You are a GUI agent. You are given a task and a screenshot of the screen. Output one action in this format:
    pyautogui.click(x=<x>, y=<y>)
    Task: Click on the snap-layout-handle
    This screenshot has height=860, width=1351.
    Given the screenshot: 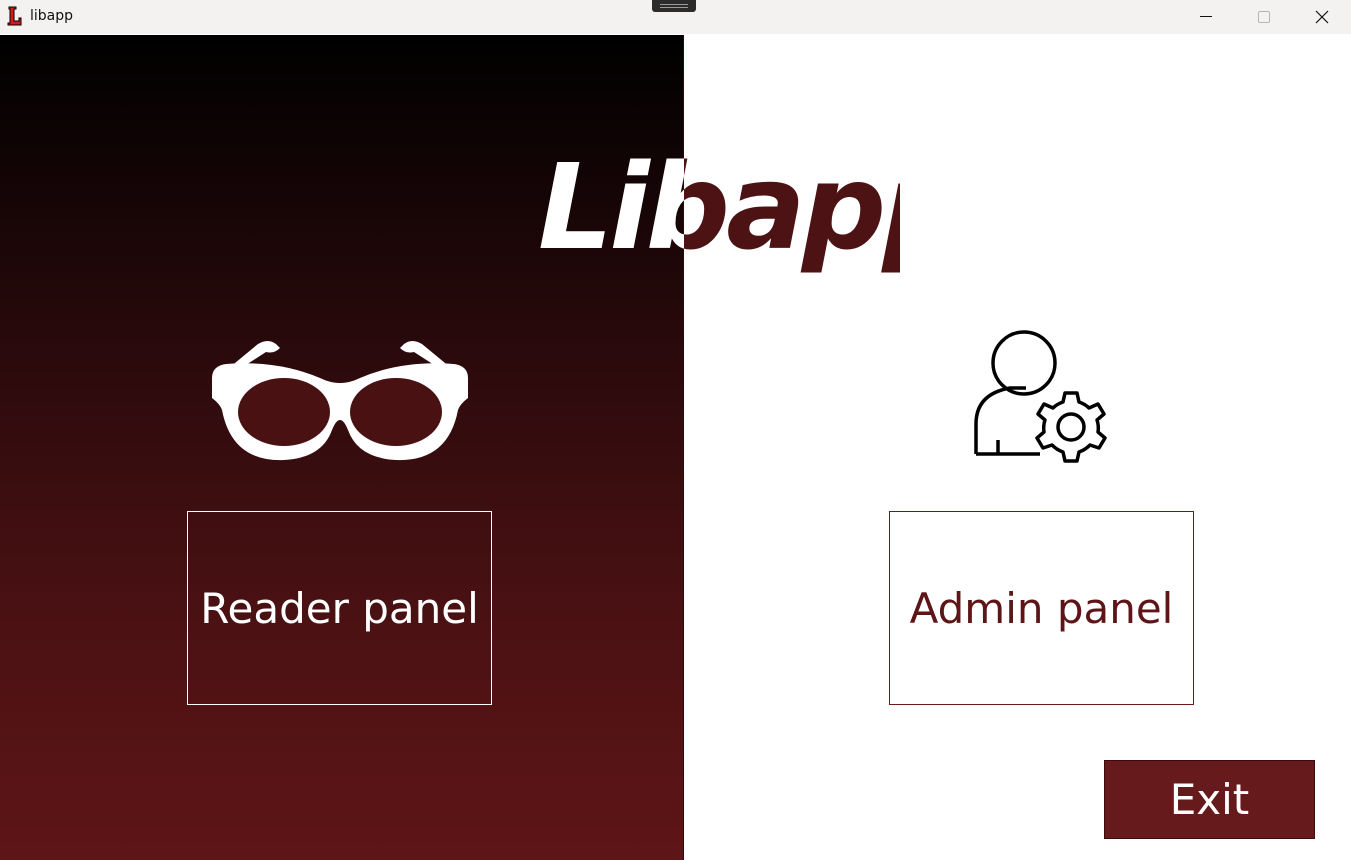 What is the action you would take?
    pyautogui.click(x=674, y=6)
    